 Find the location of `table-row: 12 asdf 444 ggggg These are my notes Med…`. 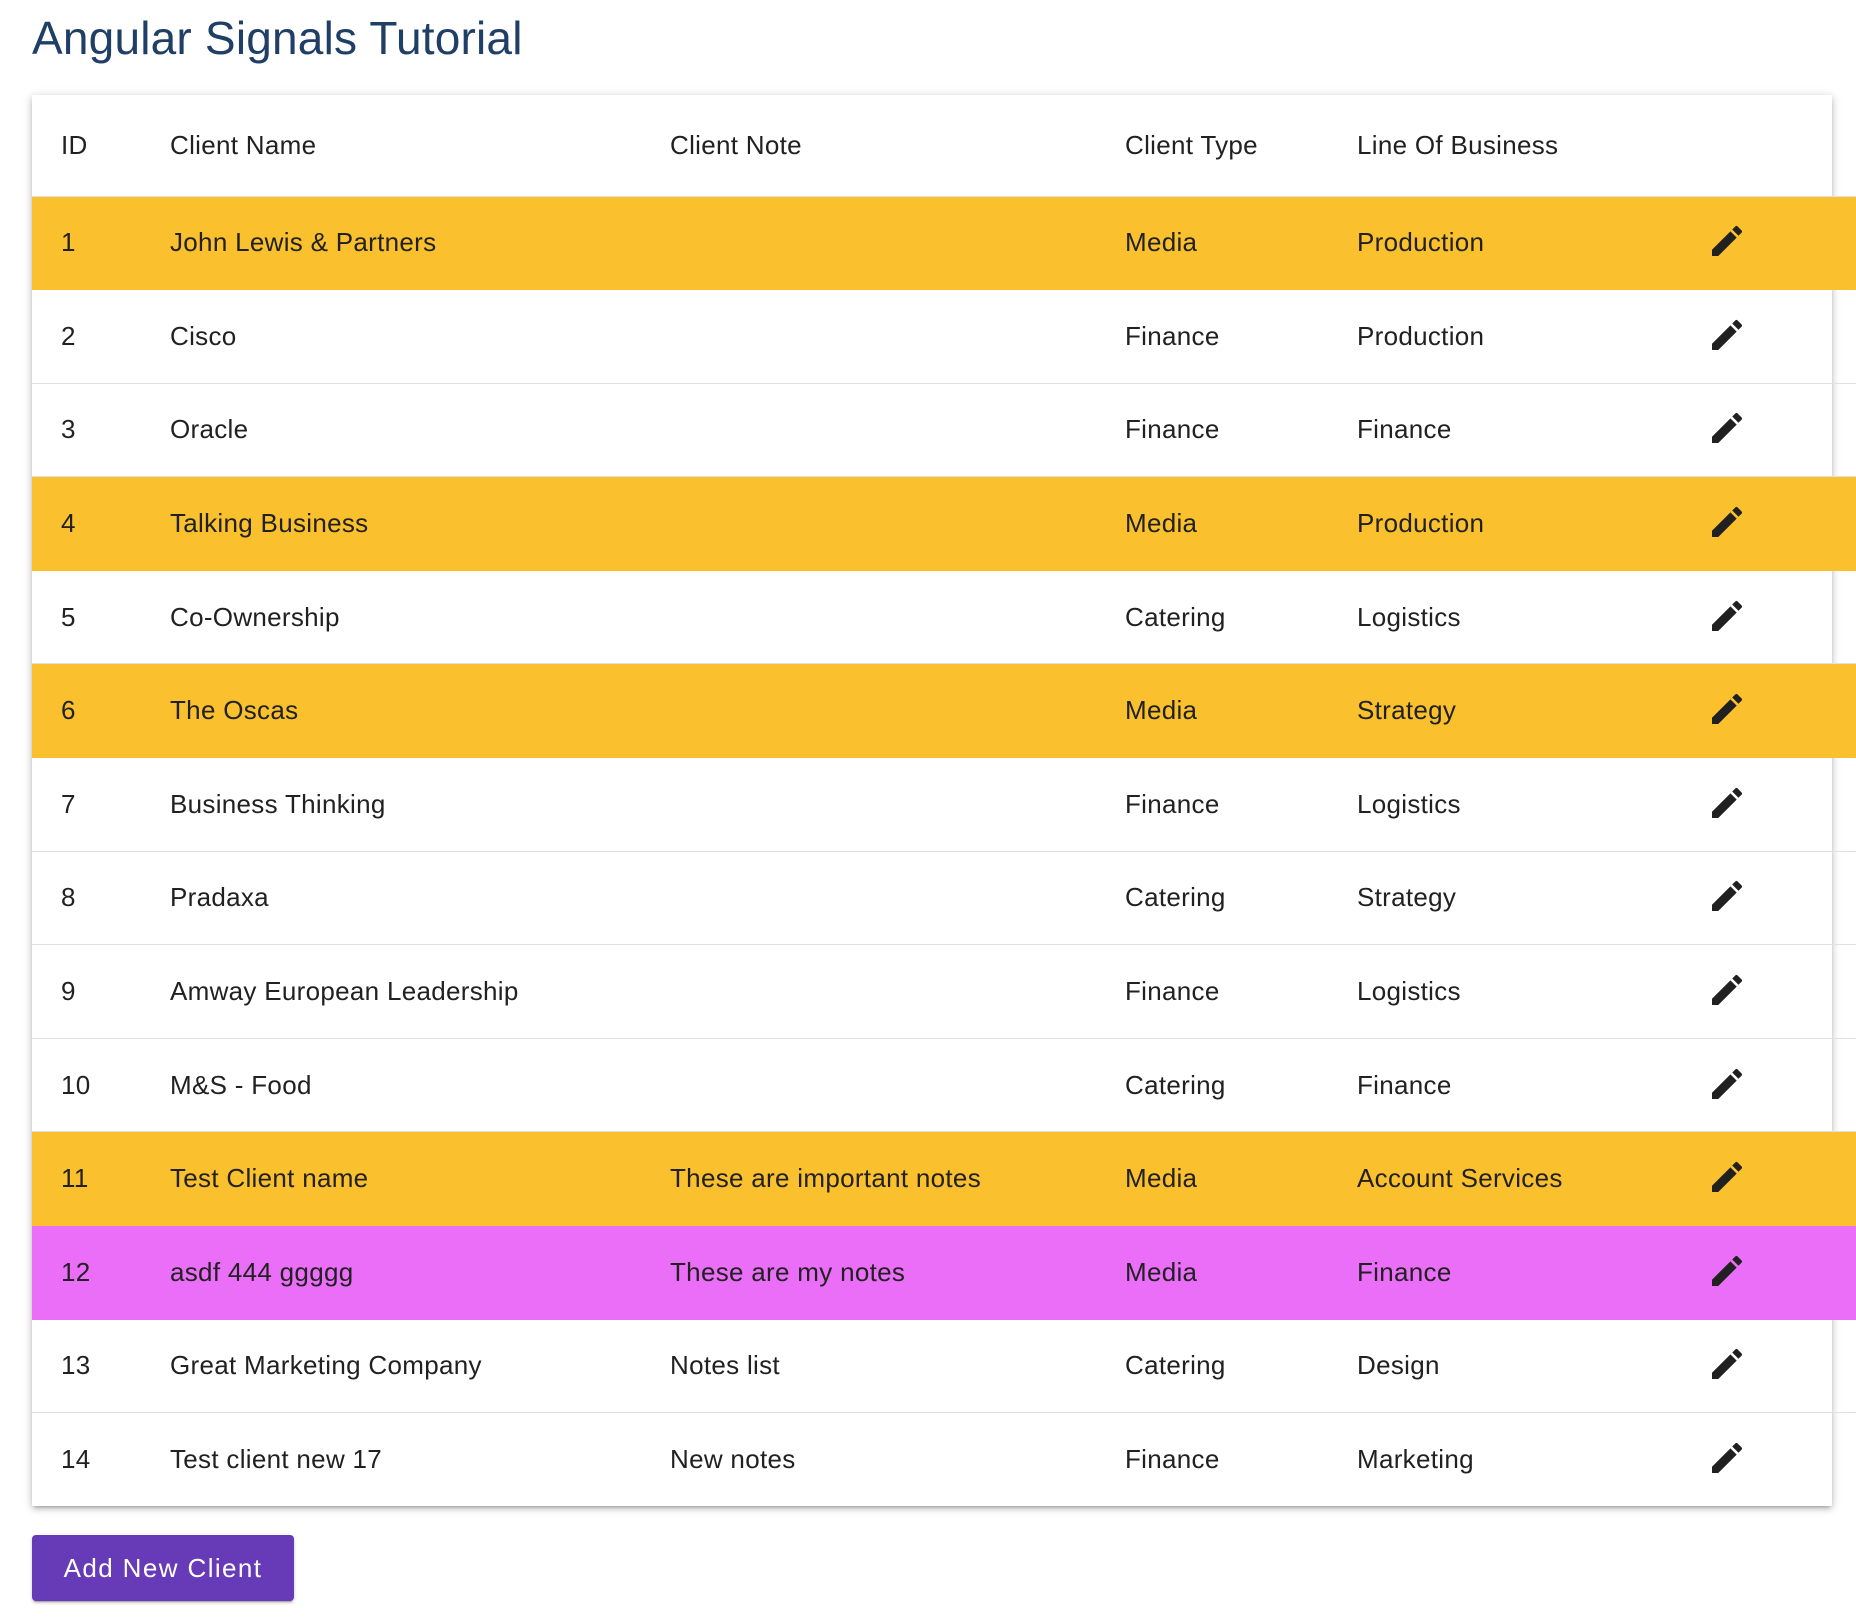

table-row: 12 asdf 444 ggggg These are my notes Med… is located at coordinates (944, 1272).